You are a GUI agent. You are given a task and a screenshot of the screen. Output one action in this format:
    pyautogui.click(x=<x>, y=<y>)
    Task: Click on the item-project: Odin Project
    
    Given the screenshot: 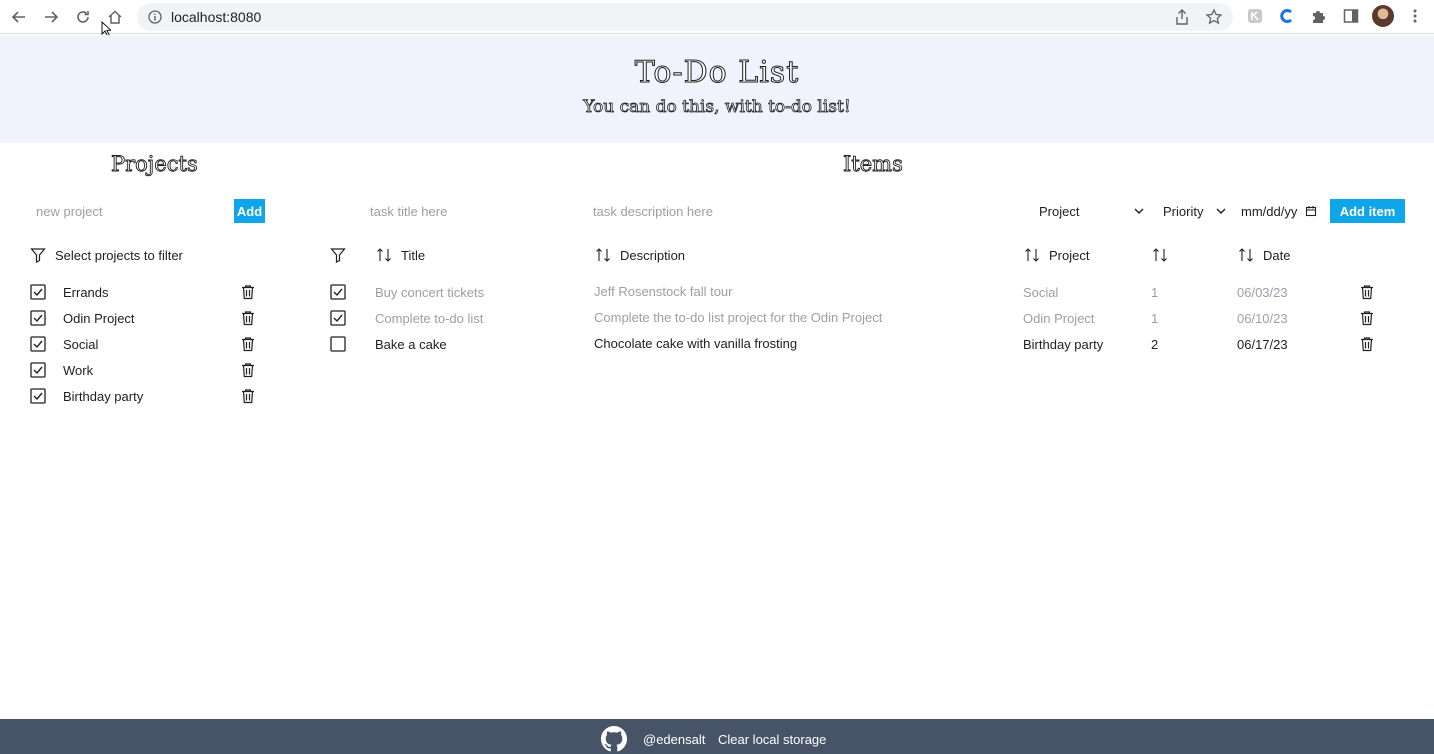 What is the action you would take?
    pyautogui.click(x=1059, y=318)
    